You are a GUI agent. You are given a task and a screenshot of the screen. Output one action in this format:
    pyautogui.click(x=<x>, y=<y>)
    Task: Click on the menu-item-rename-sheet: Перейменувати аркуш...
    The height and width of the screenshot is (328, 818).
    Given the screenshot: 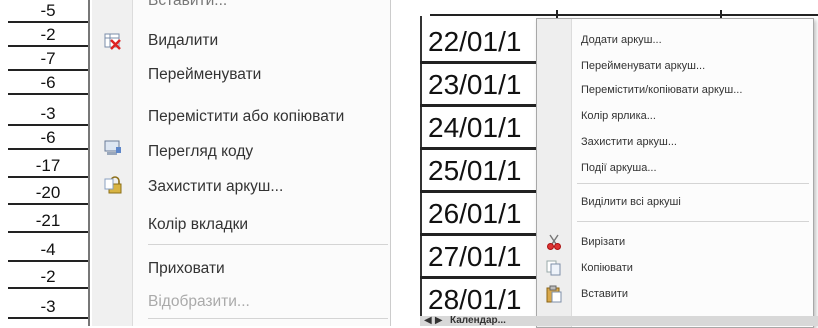 What is the action you would take?
    pyautogui.click(x=643, y=66)
    